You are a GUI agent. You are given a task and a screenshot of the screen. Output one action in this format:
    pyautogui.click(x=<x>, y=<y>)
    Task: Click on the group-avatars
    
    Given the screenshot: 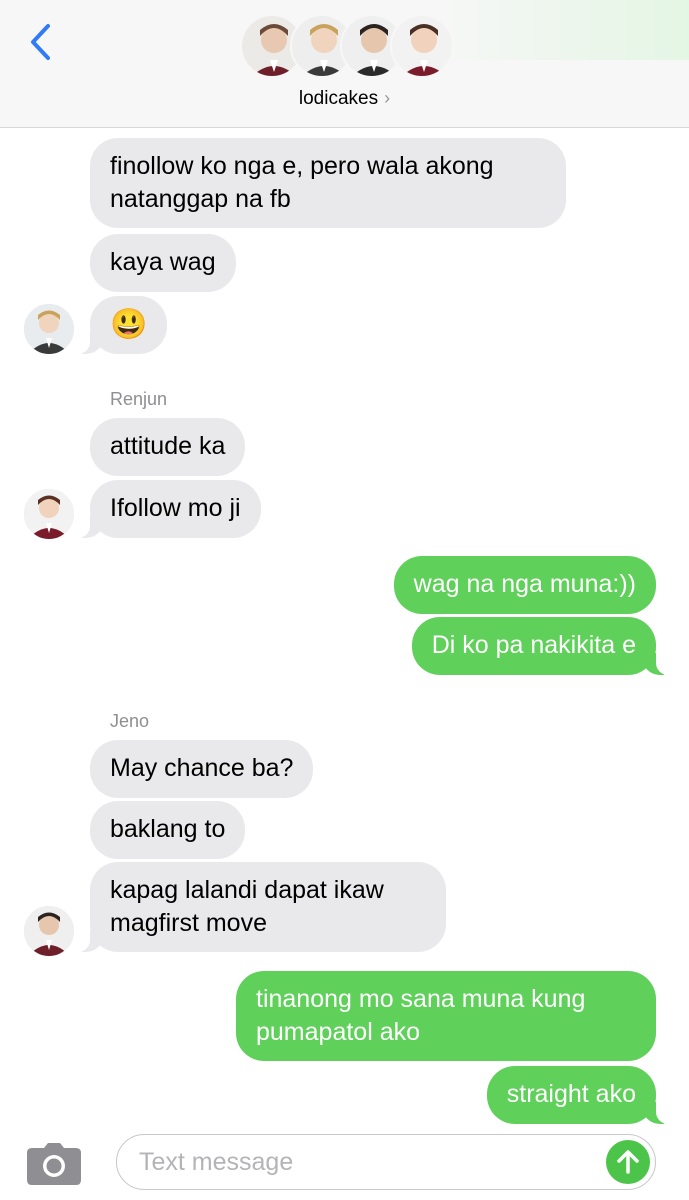 What is the action you would take?
    pyautogui.click(x=347, y=47)
    